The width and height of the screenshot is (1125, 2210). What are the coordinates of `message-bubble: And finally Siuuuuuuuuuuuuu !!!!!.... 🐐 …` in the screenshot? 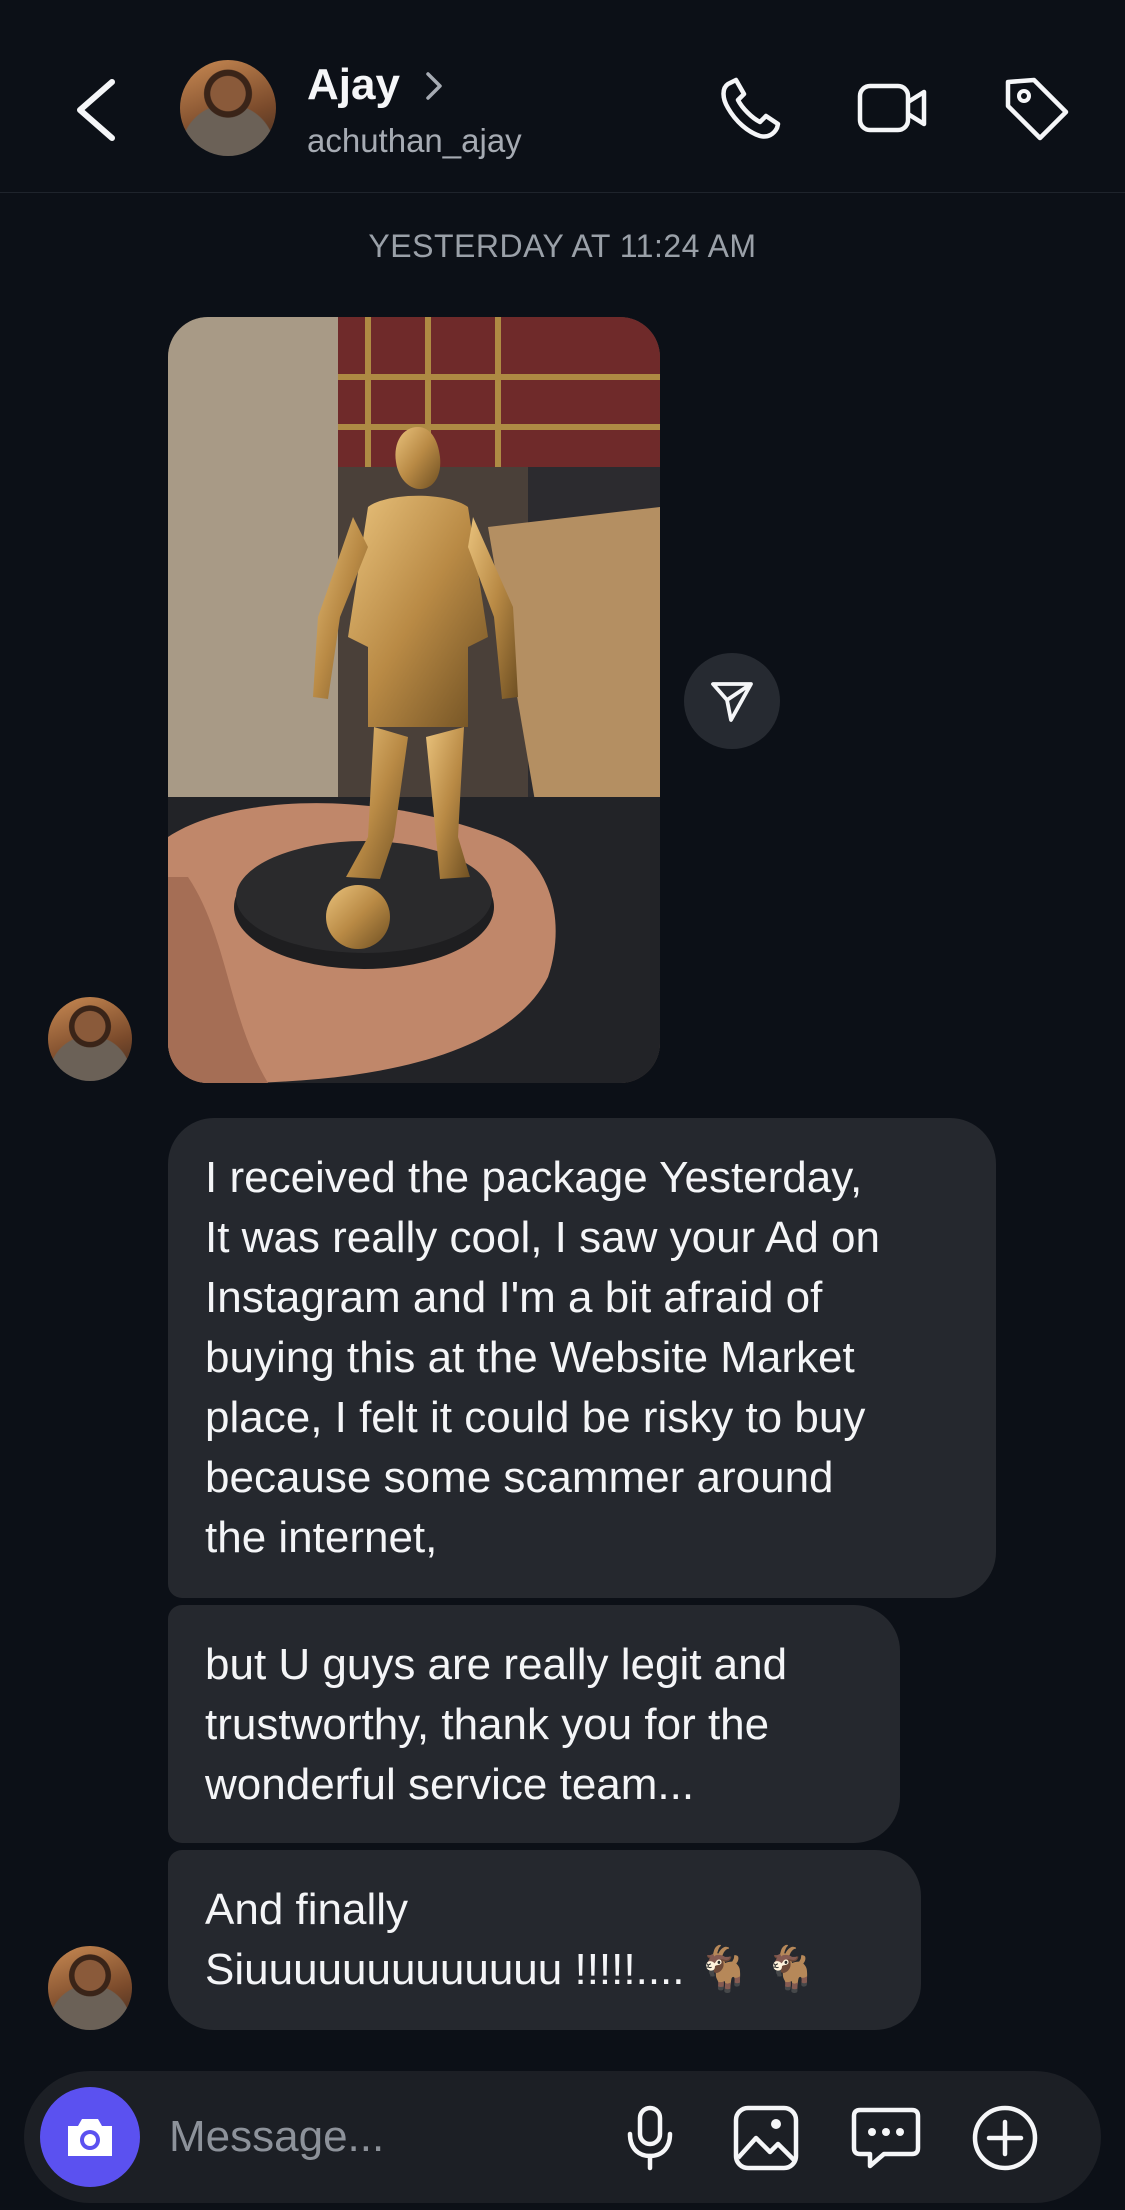 It's located at (544, 1940).